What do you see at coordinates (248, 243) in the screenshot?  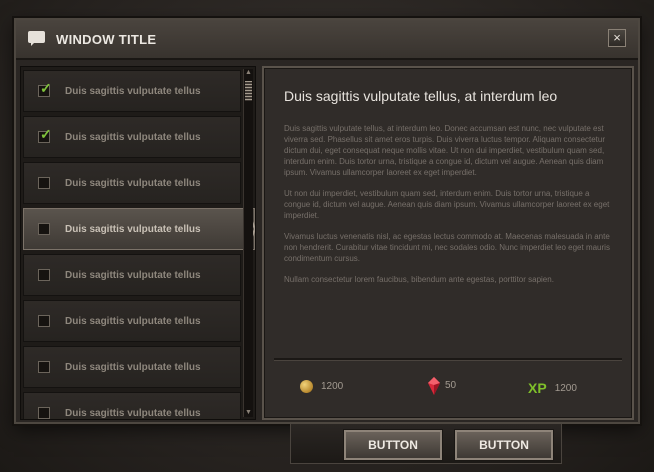 I see `scrollbar: ▲ ▼` at bounding box center [248, 243].